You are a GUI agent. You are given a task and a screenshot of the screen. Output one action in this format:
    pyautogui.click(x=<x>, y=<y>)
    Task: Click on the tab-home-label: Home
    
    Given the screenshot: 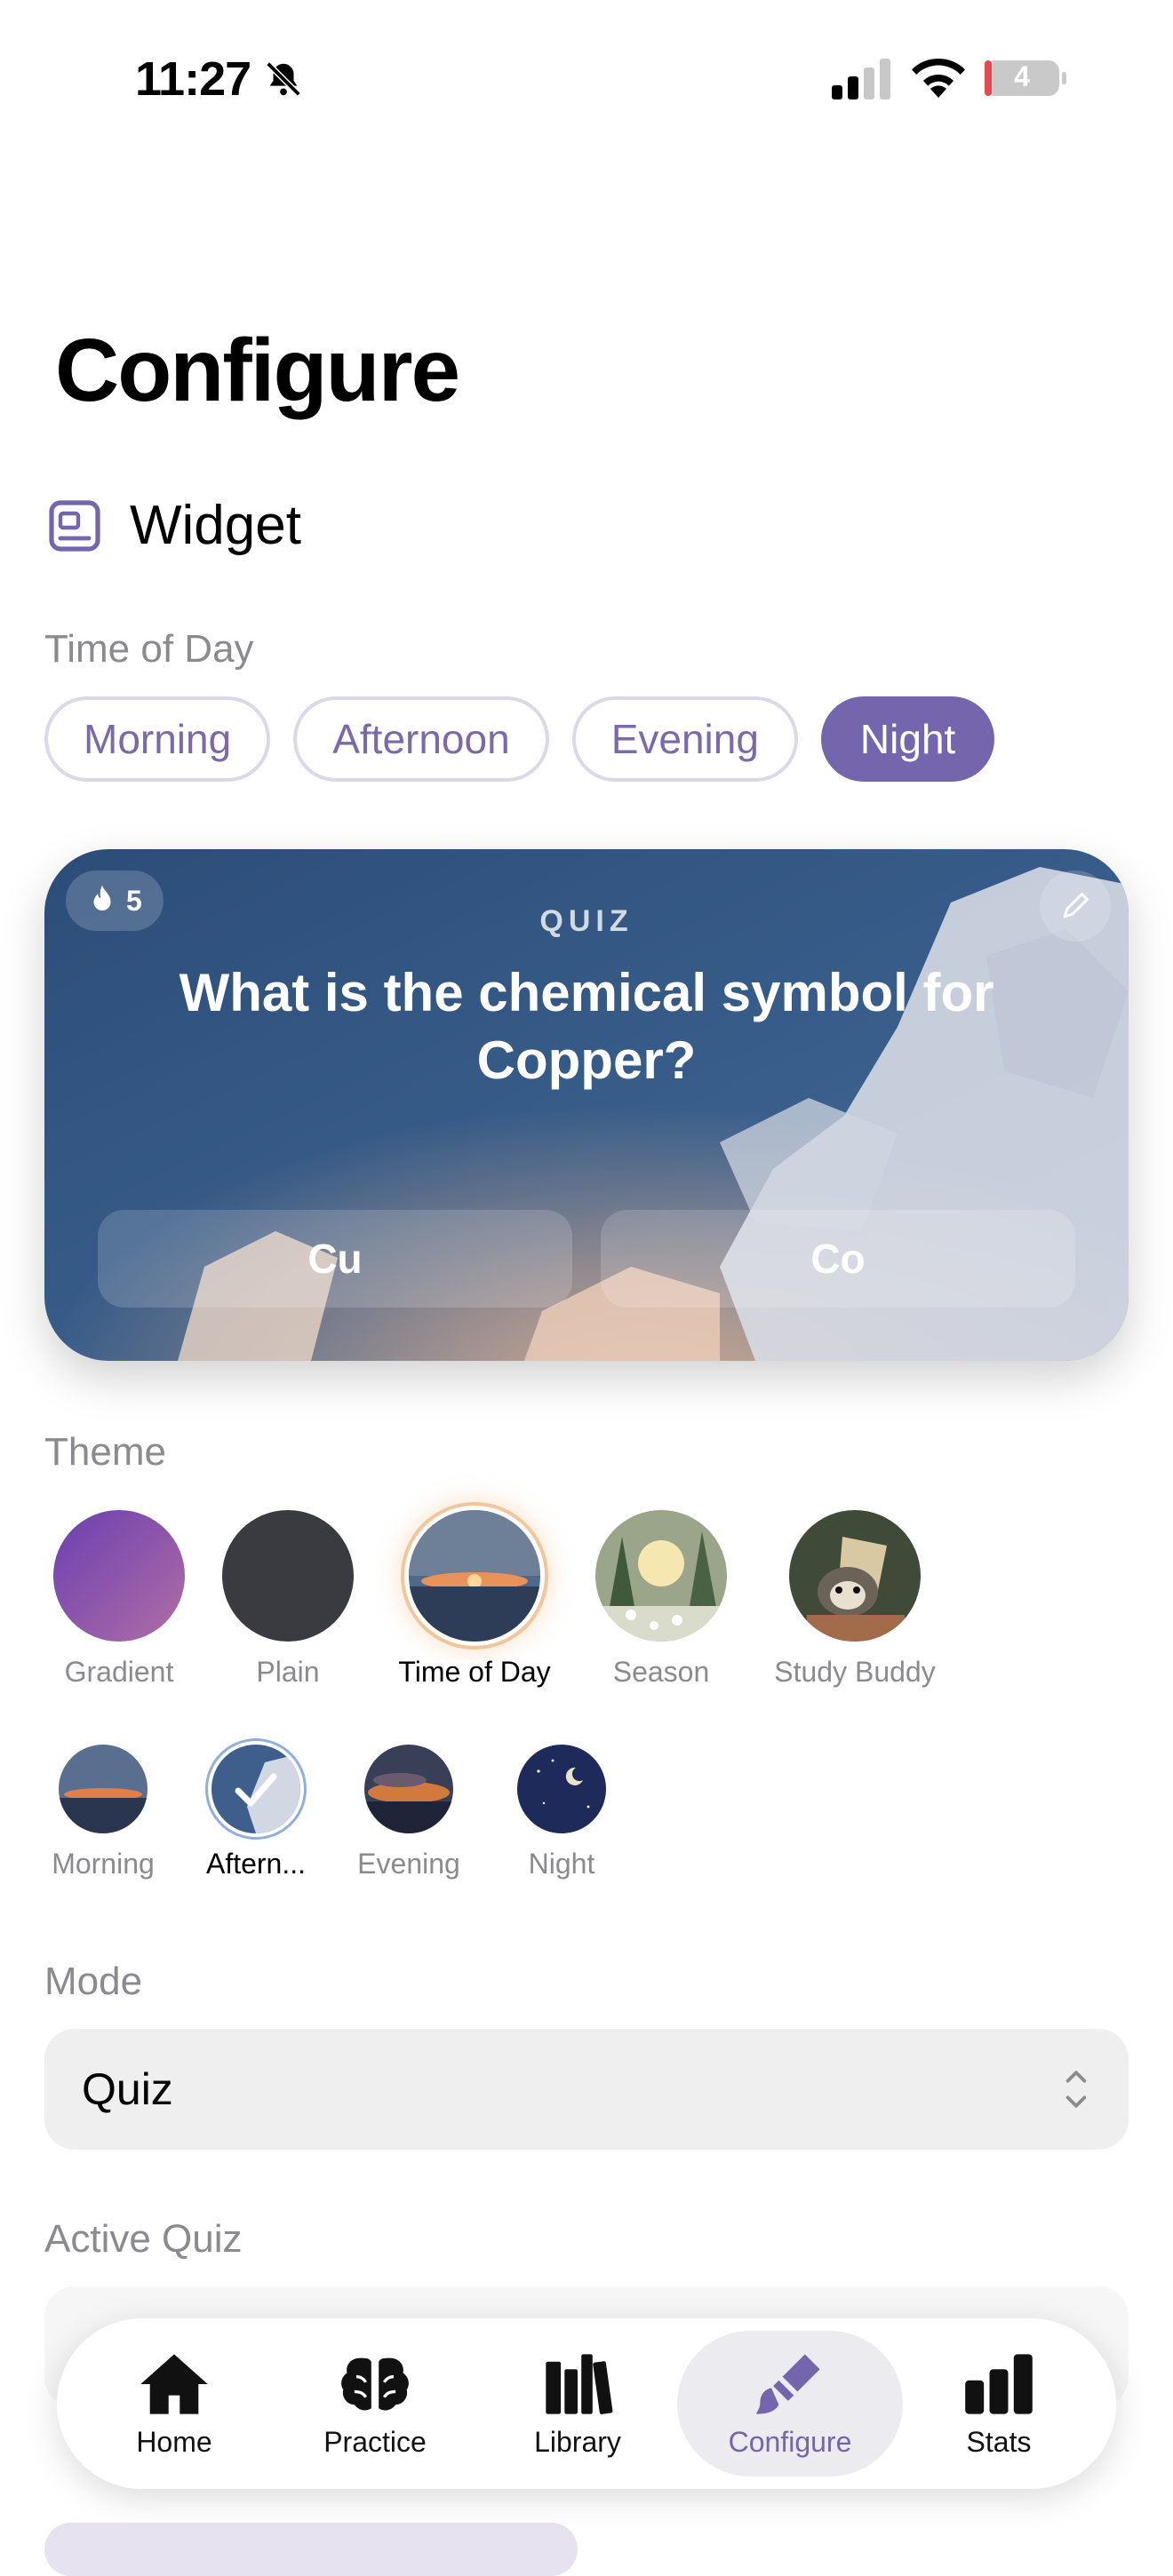 What is the action you would take?
    pyautogui.click(x=174, y=2441)
    